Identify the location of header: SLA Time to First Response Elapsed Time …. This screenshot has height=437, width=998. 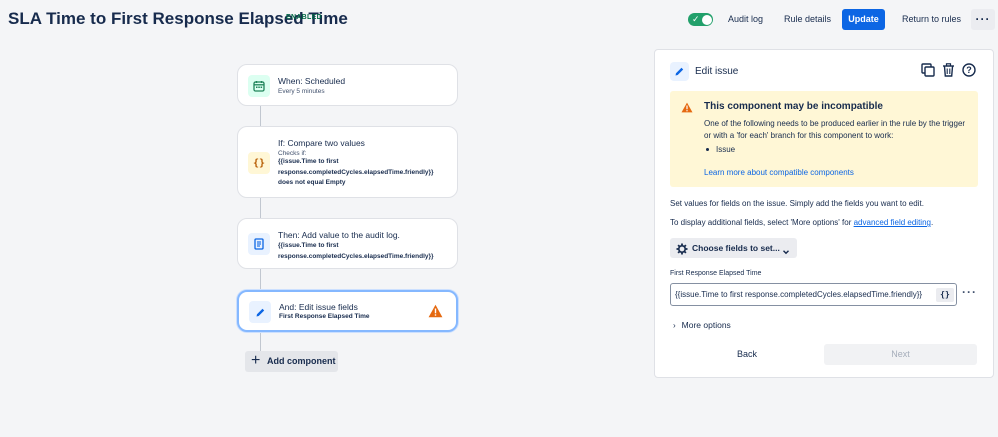
(499, 20).